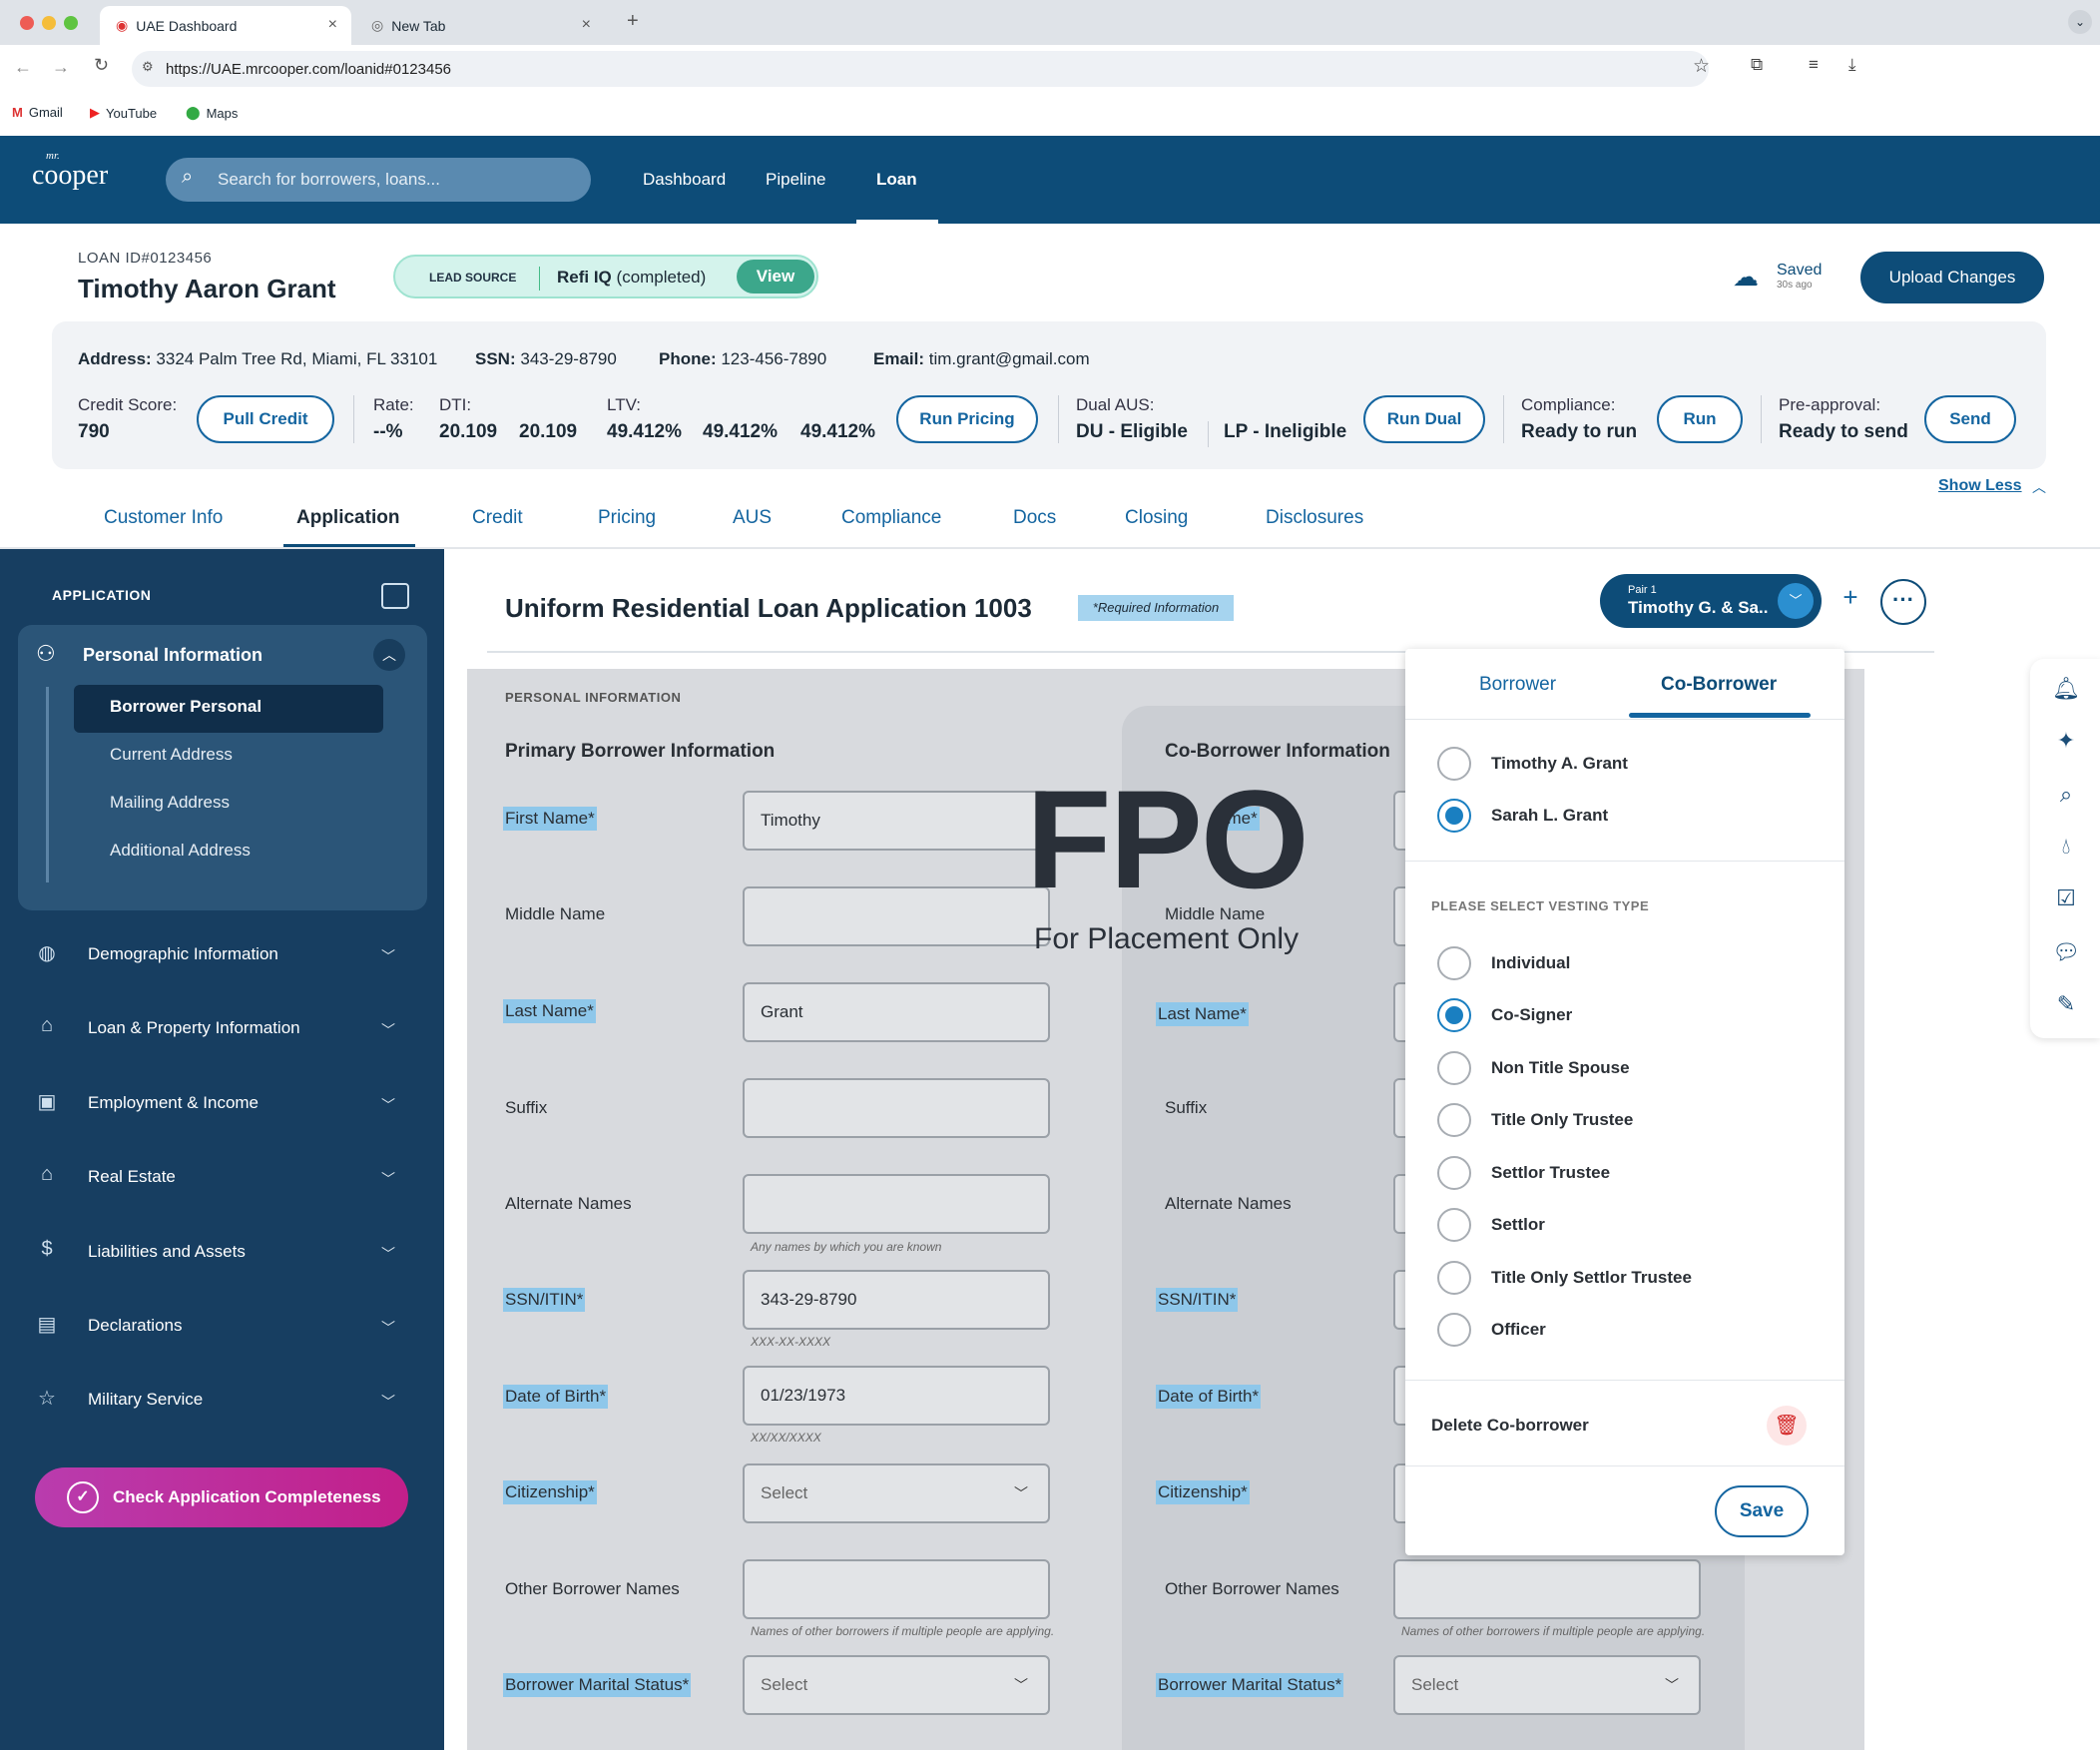  What do you see at coordinates (1517, 685) in the screenshot?
I see `popup-tab-borrower: Borrower` at bounding box center [1517, 685].